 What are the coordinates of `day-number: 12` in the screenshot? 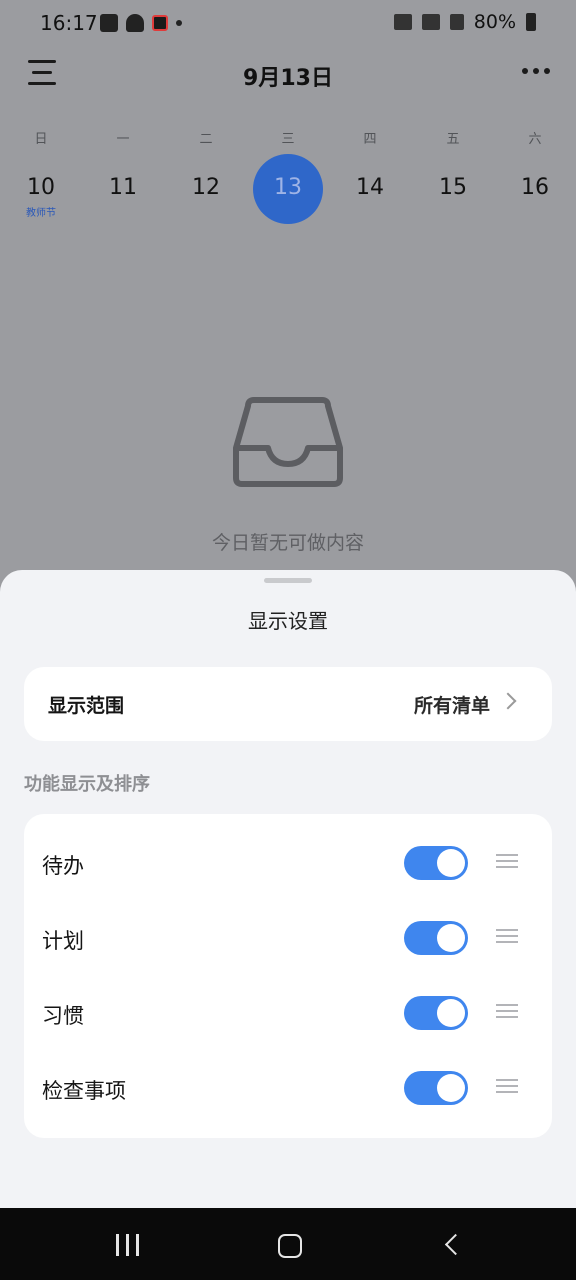 It's located at (206, 187).